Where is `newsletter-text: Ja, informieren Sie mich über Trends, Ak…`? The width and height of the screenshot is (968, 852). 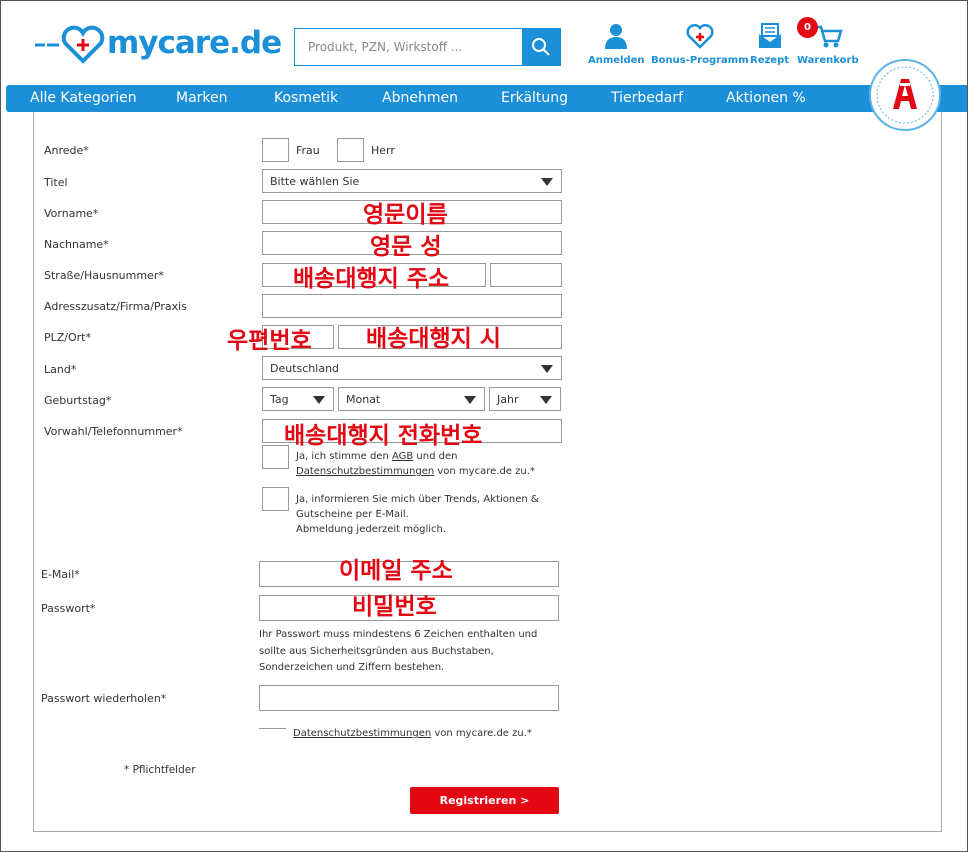 newsletter-text: Ja, informieren Sie mich über Trends, Ak… is located at coordinates (426, 514).